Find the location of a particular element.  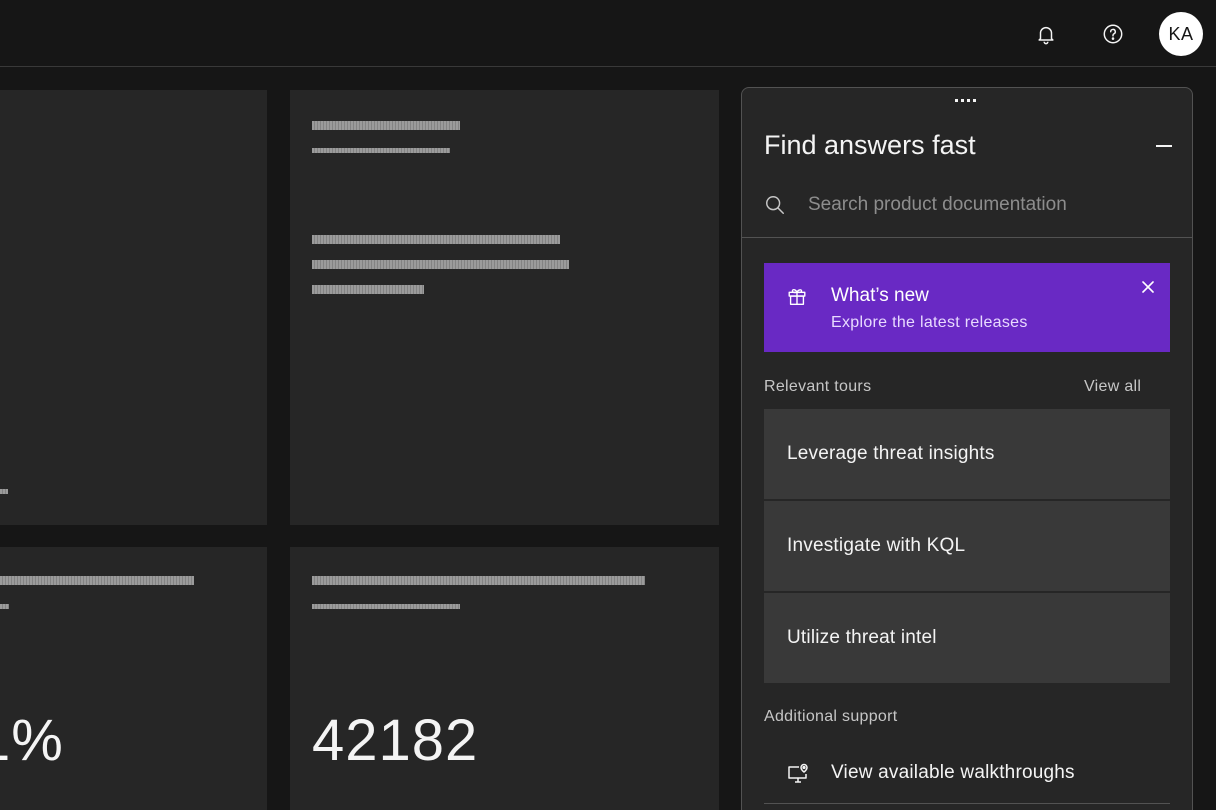

whats-new-title: What’s new is located at coordinates (880, 295).